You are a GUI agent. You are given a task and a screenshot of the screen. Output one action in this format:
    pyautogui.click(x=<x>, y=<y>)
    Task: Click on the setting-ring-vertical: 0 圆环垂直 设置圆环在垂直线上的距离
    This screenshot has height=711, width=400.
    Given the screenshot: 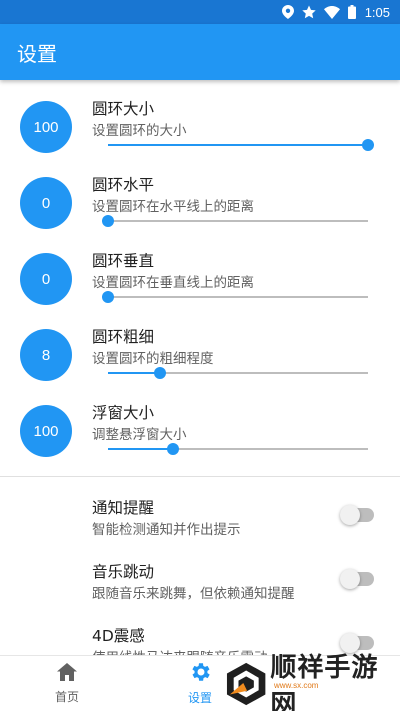 What is the action you would take?
    pyautogui.click(x=200, y=290)
    